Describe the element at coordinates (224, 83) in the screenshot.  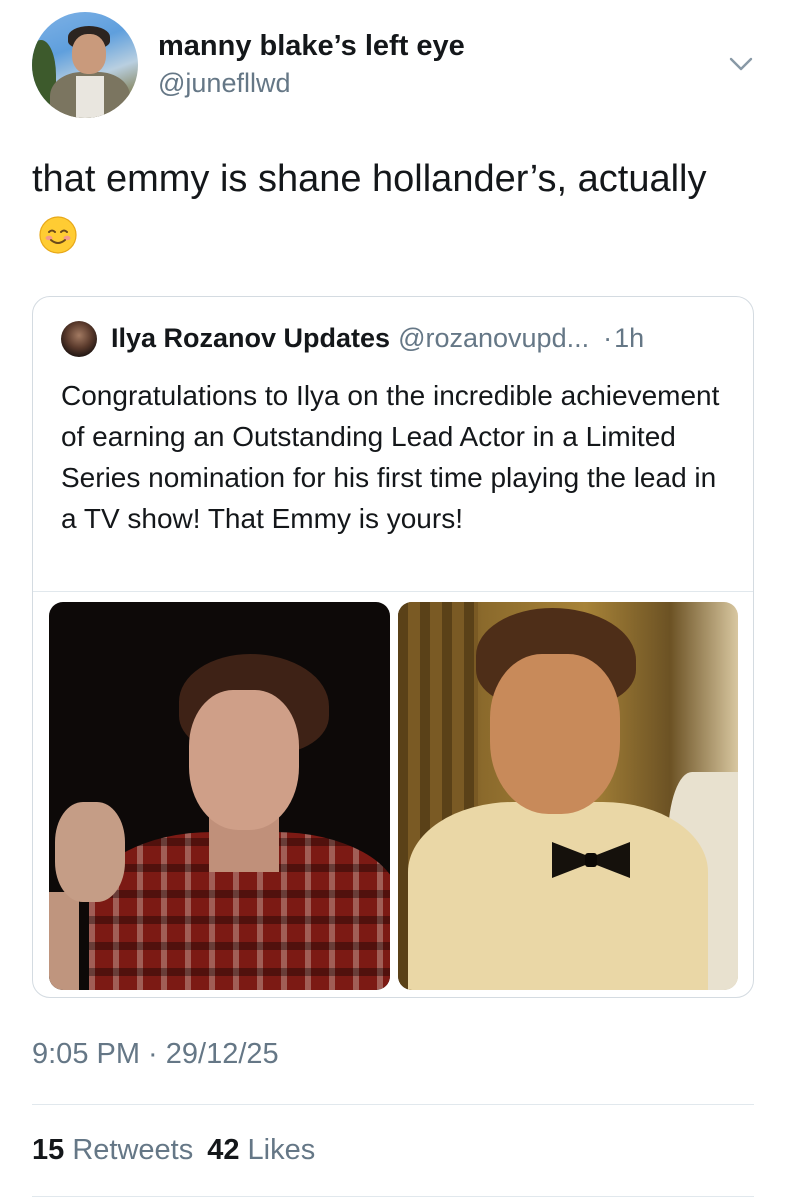
I see `author-handle: @junefllwd` at that location.